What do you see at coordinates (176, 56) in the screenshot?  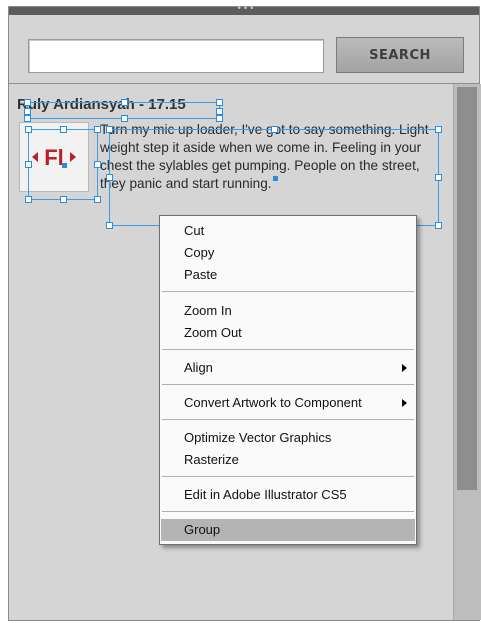 I see `search-input` at bounding box center [176, 56].